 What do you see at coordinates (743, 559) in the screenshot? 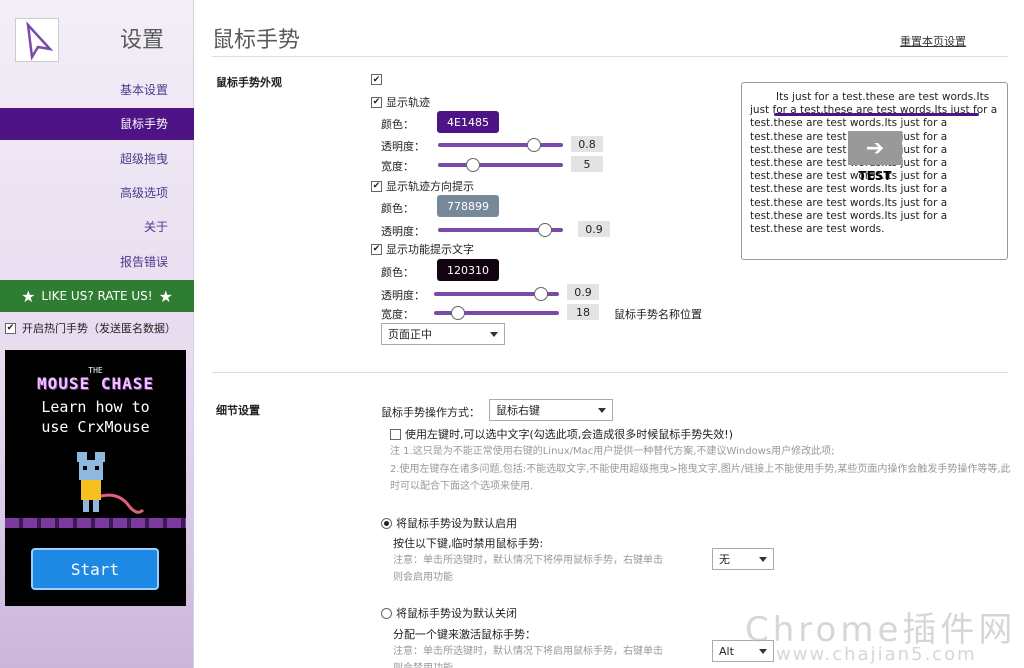
I see `hold-key-select: 无` at bounding box center [743, 559].